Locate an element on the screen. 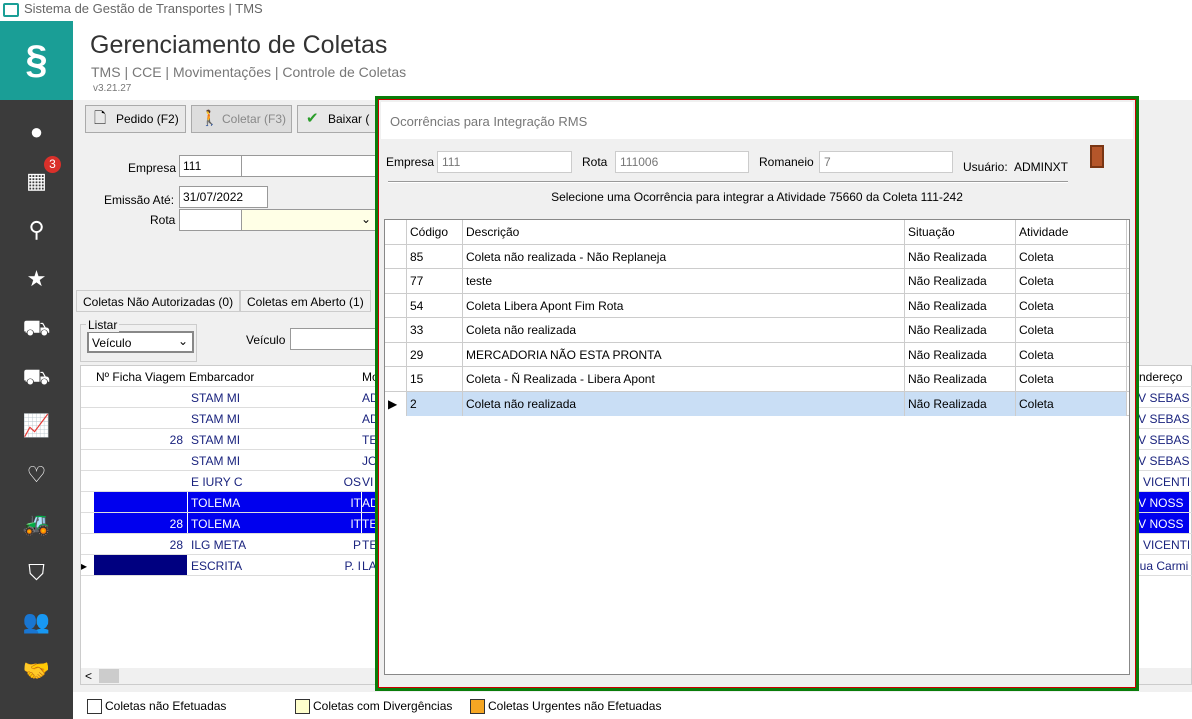 This screenshot has height=719, width=1192. pedido-button: 🗋 Pedido (F2) is located at coordinates (135, 119).